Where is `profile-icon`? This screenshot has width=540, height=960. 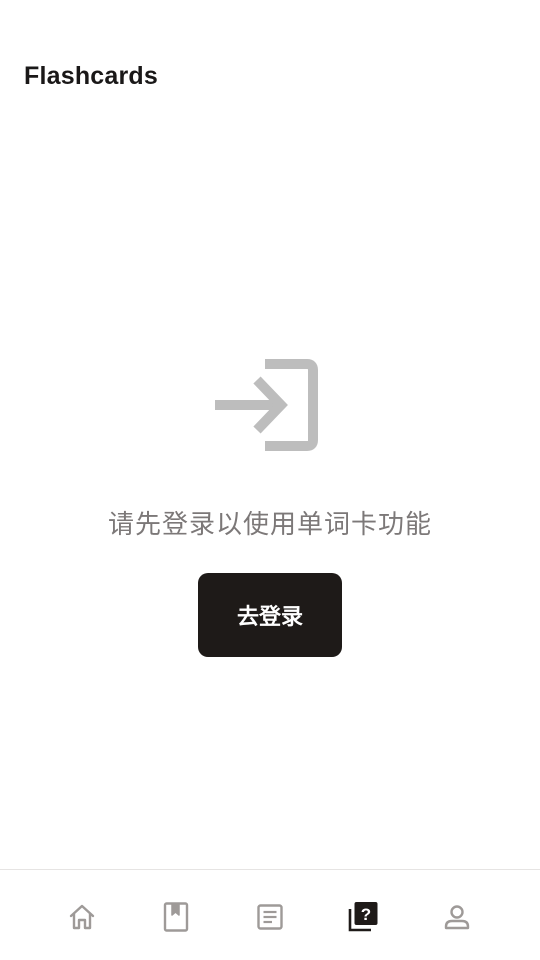
profile-icon is located at coordinates (457, 917).